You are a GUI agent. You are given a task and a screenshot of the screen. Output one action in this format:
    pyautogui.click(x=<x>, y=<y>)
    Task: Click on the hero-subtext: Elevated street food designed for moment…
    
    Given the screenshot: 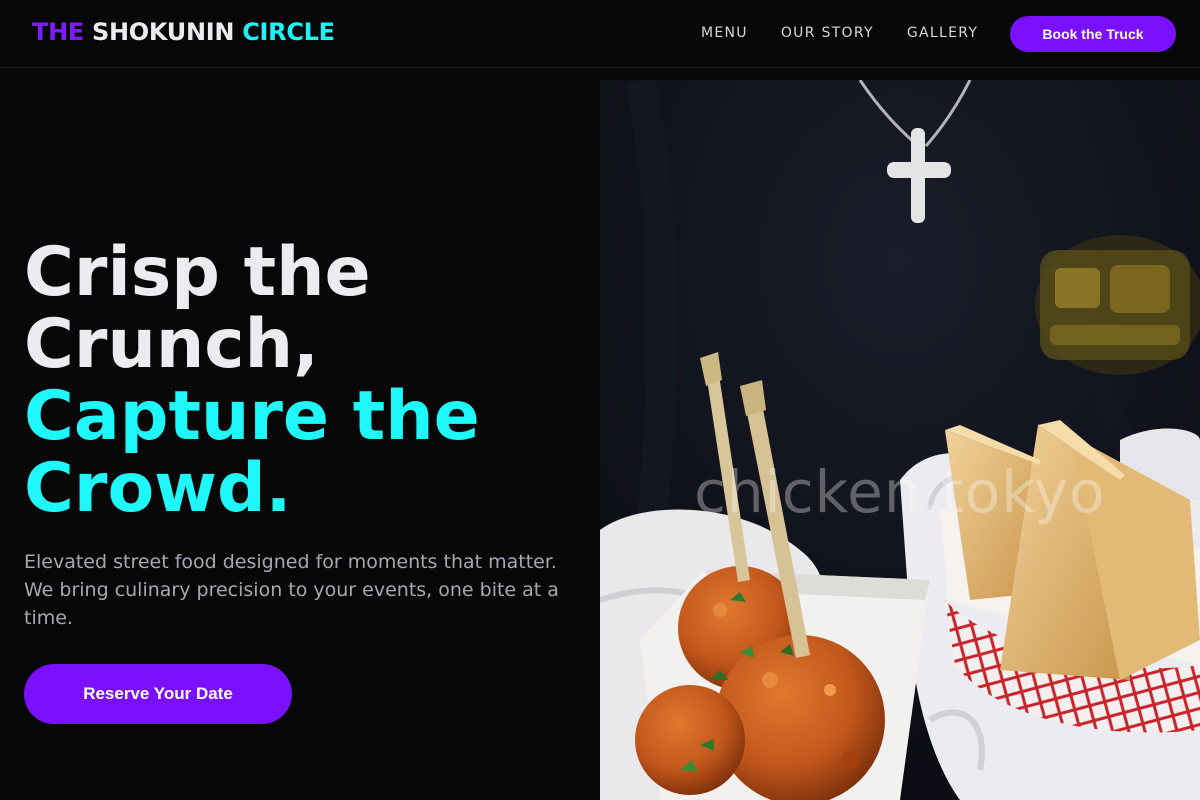 What is the action you would take?
    pyautogui.click(x=291, y=590)
    